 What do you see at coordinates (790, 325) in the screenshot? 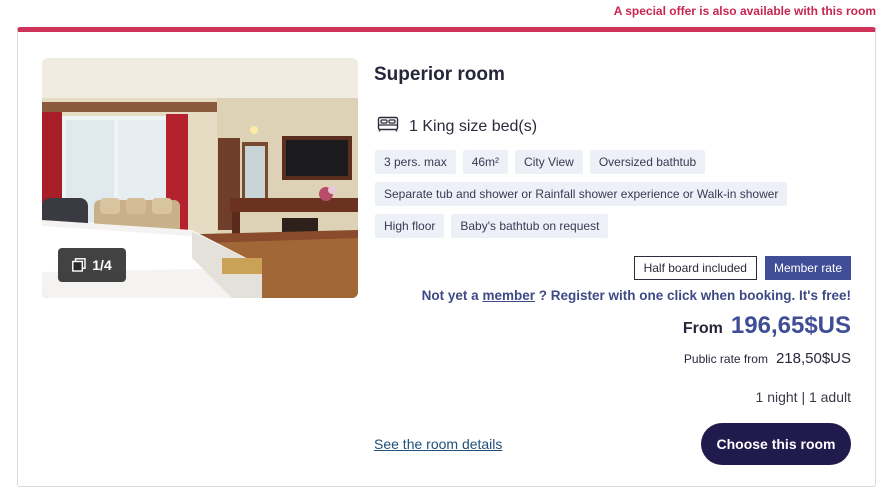
I see `member-price: 196,65$US` at bounding box center [790, 325].